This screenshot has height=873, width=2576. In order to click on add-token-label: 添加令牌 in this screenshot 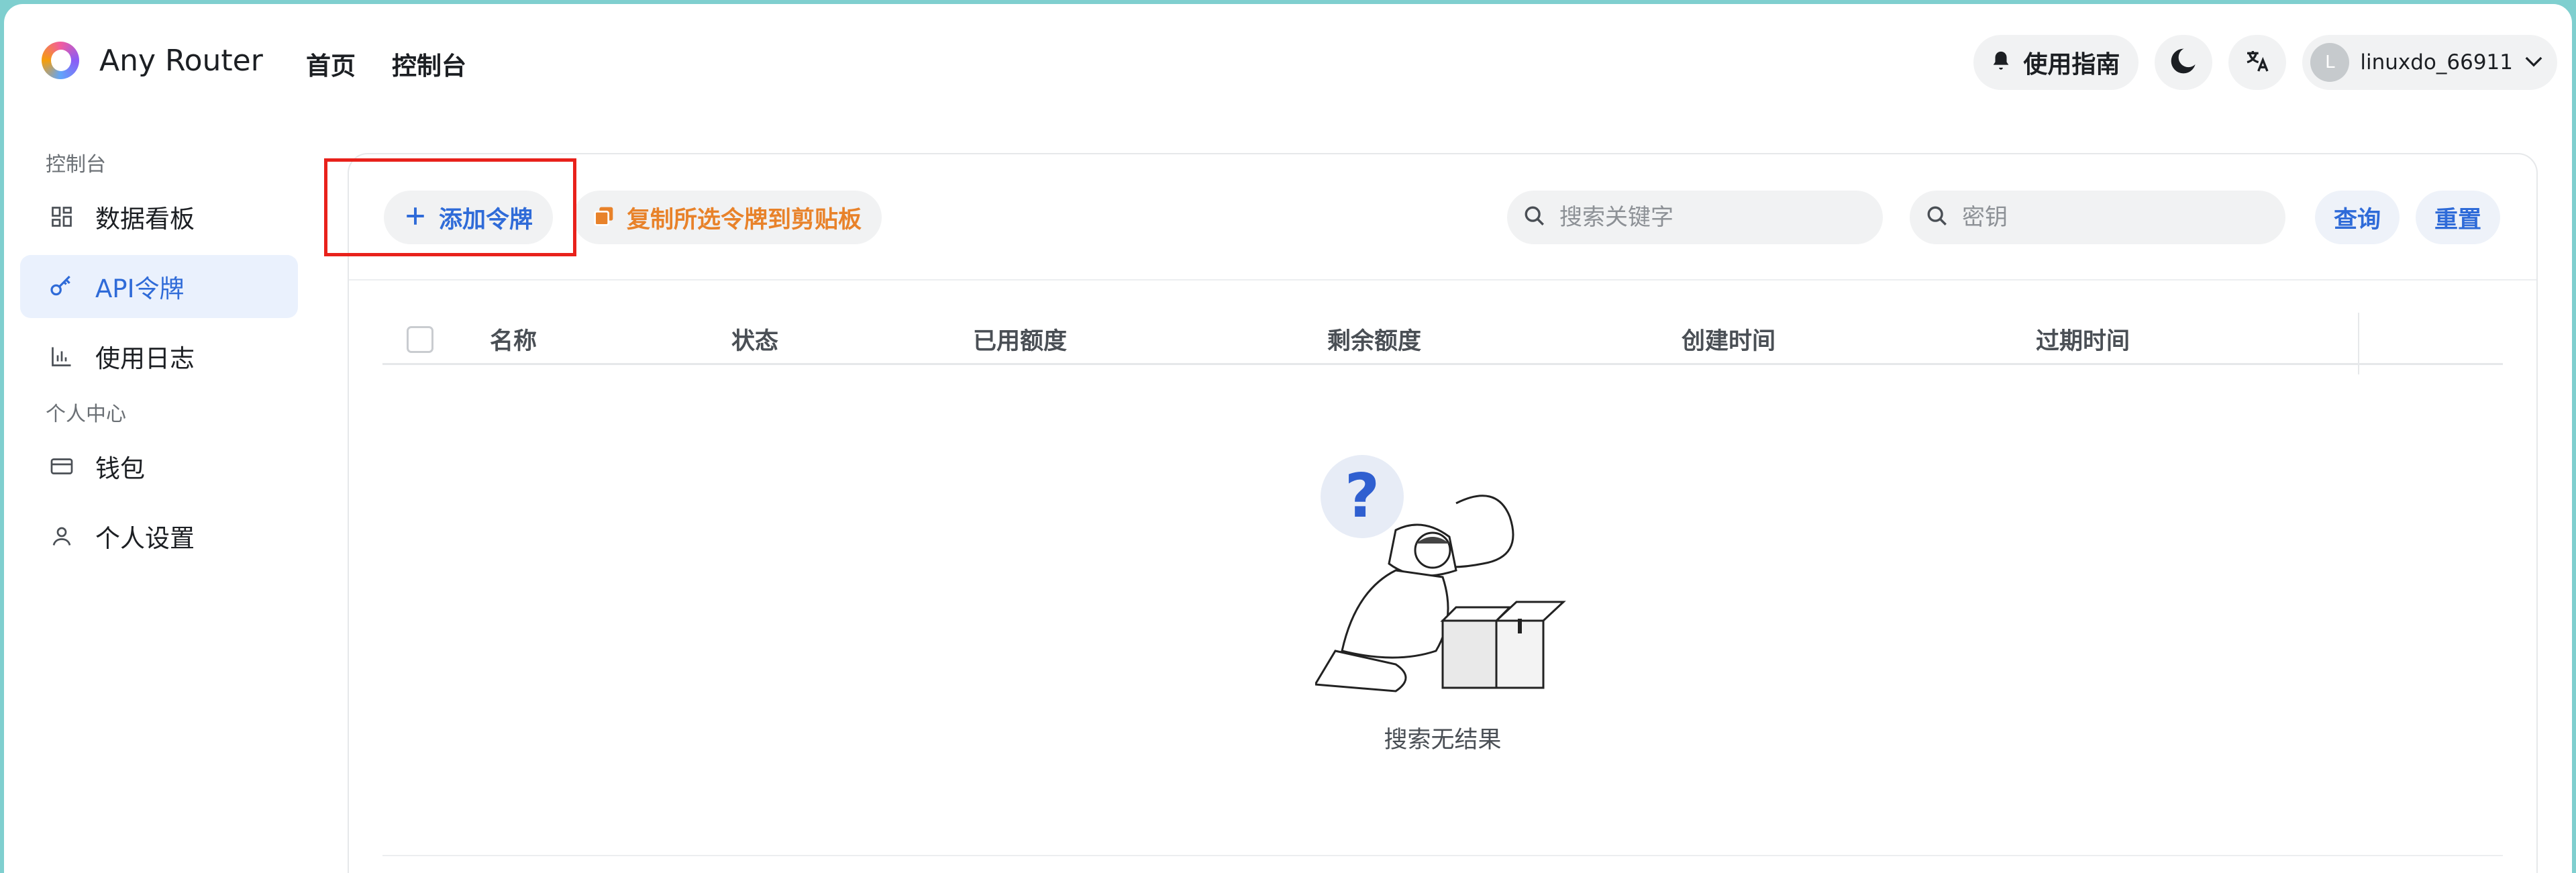, I will do `click(486, 220)`.